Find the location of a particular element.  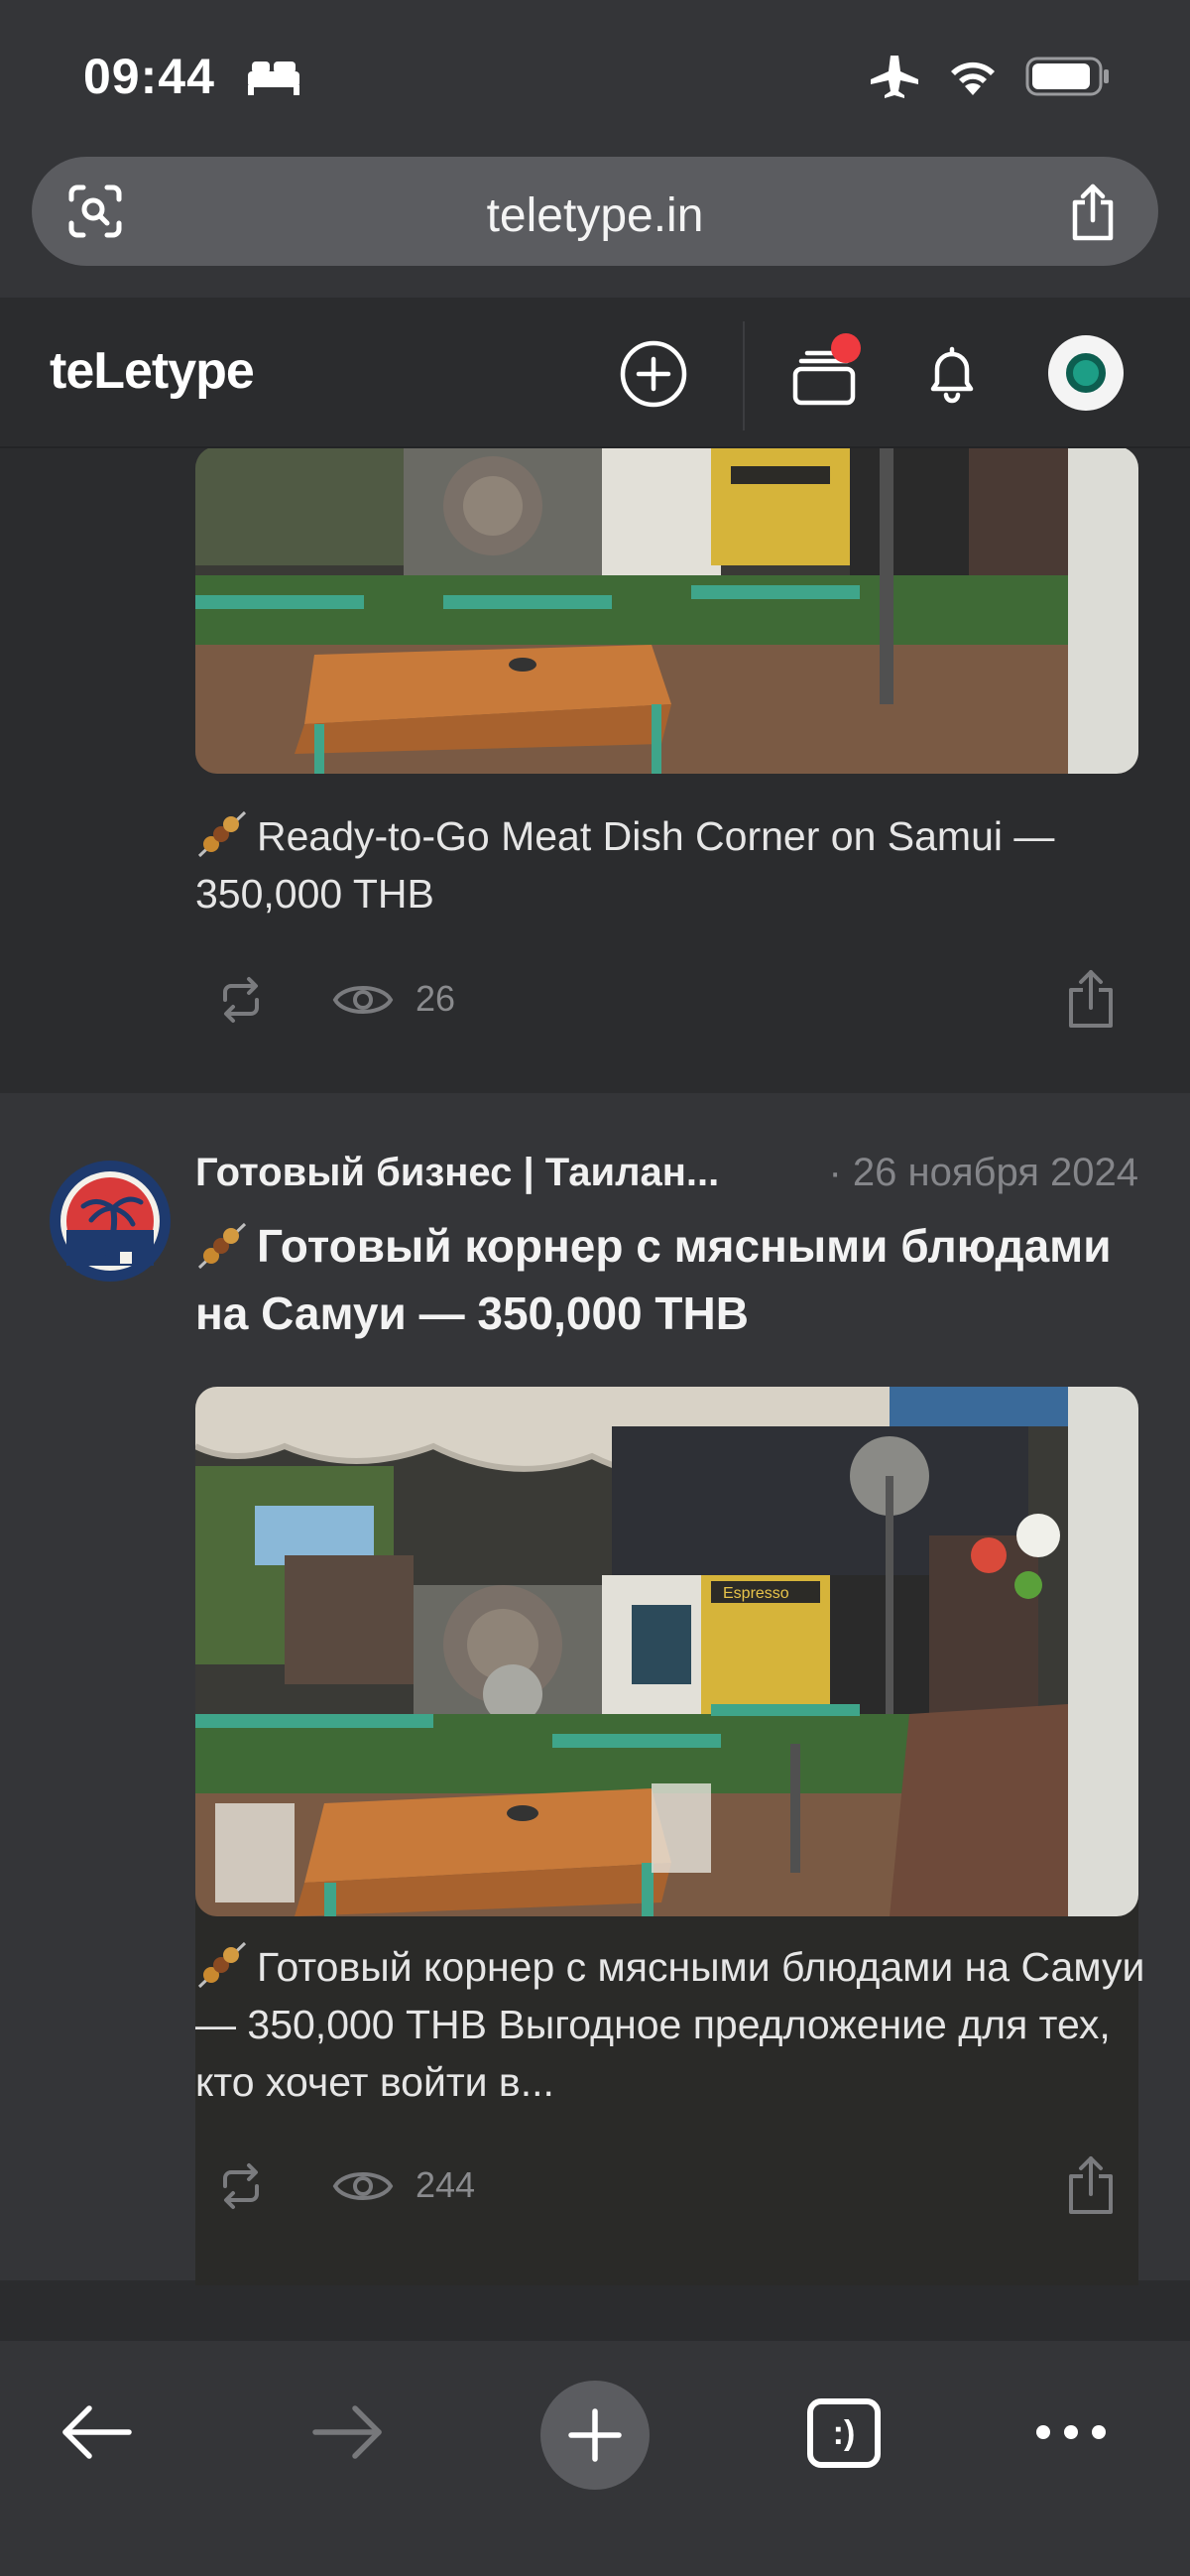

header-divider is located at coordinates (744, 375).